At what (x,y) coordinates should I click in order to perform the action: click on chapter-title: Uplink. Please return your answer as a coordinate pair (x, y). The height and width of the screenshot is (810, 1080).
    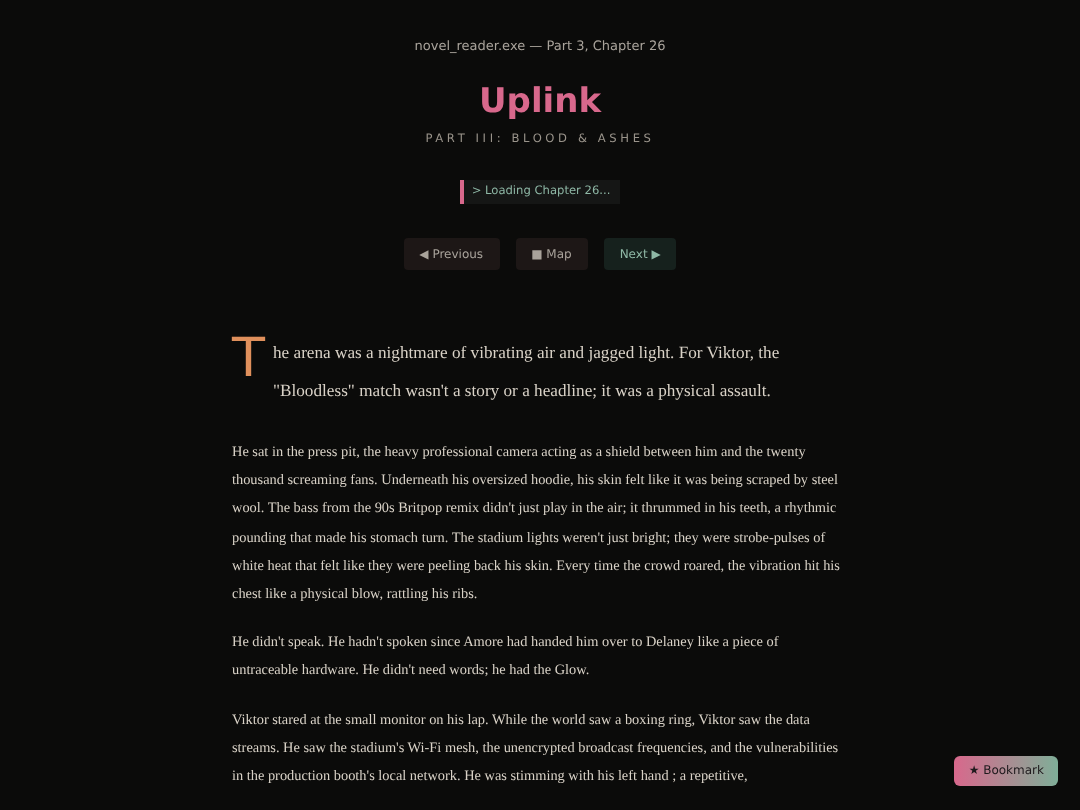
    Looking at the image, I should click on (540, 102).